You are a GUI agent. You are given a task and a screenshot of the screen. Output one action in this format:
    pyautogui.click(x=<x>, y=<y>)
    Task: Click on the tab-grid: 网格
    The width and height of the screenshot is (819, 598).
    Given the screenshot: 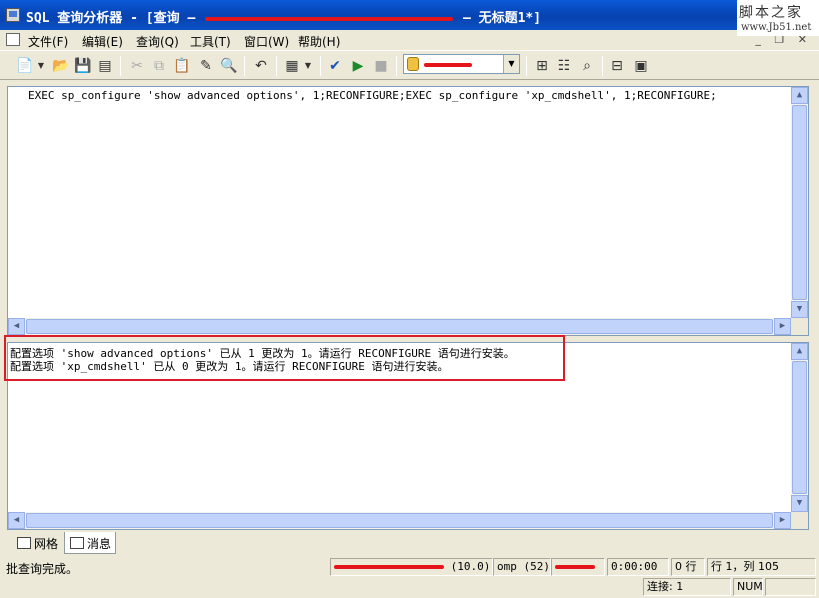 What is the action you would take?
    pyautogui.click(x=37, y=543)
    